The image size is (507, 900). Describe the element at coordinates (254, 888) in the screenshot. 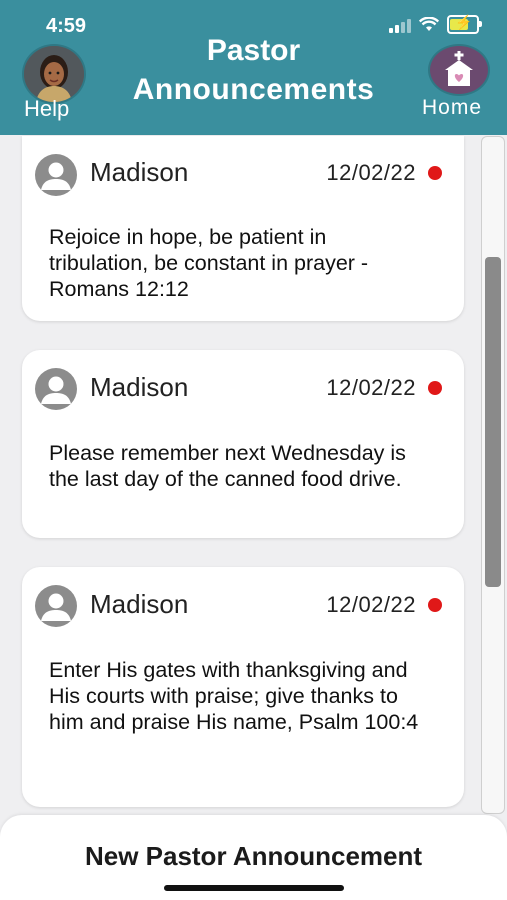

I see `home-indicator` at that location.